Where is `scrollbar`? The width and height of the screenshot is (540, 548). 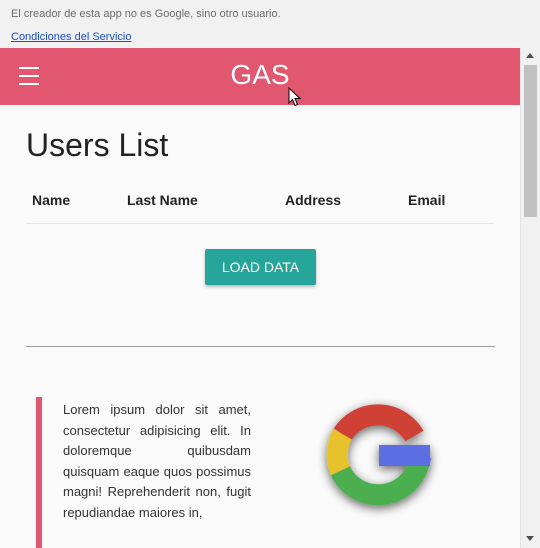 scrollbar is located at coordinates (530, 298).